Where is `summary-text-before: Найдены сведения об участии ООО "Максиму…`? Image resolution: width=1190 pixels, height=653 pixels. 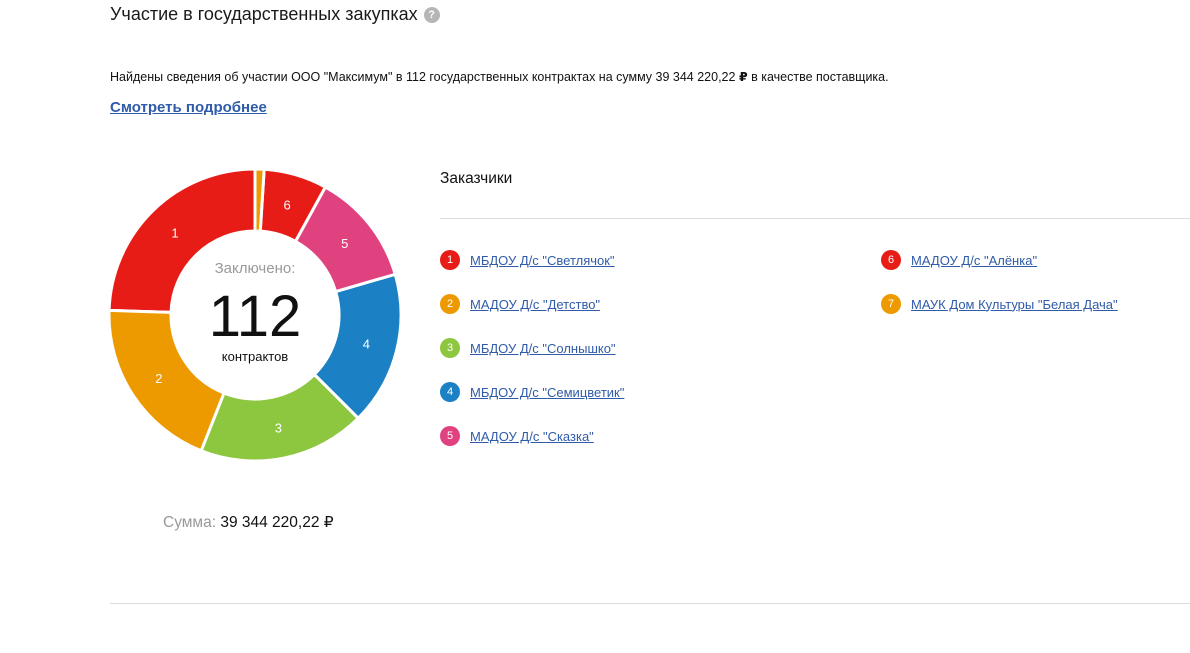
summary-text-before: Найдены сведения об участии ООО "Максиму… is located at coordinates (424, 77).